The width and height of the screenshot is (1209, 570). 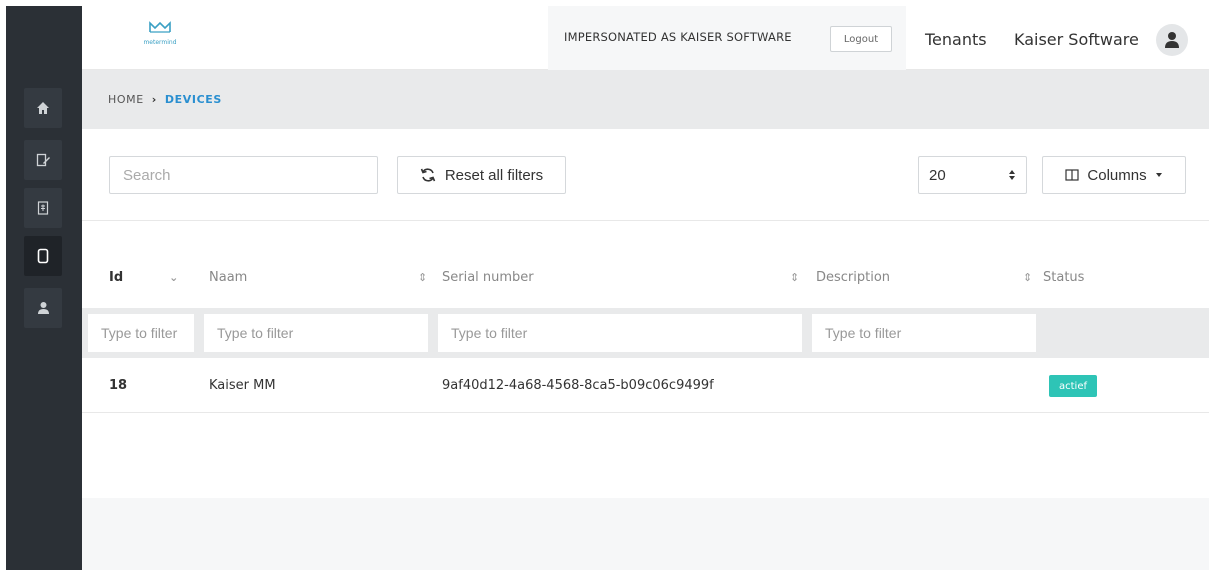 I want to click on sidebar-item-edit, so click(x=43, y=160).